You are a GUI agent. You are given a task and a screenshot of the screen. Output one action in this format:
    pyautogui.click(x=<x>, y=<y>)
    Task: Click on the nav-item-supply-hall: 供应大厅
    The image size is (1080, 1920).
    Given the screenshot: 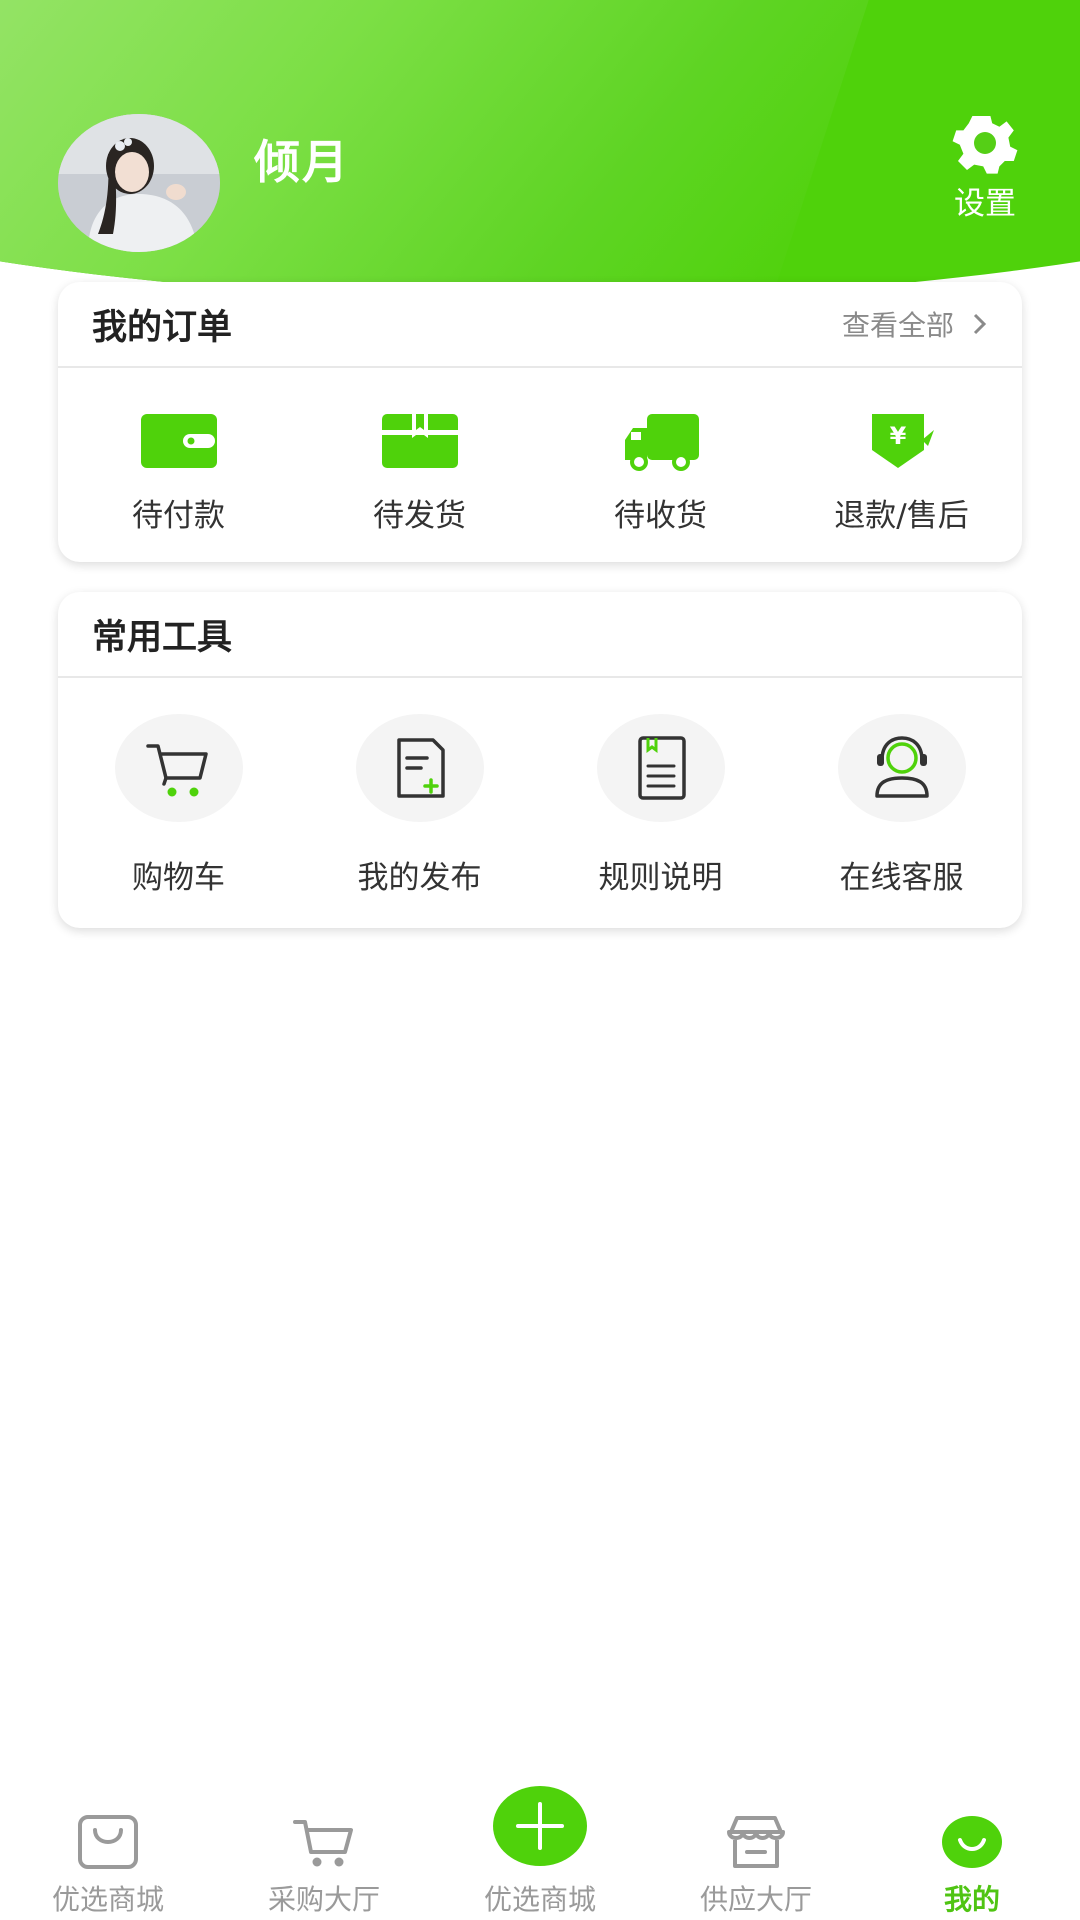 What is the action you would take?
    pyautogui.click(x=756, y=1853)
    